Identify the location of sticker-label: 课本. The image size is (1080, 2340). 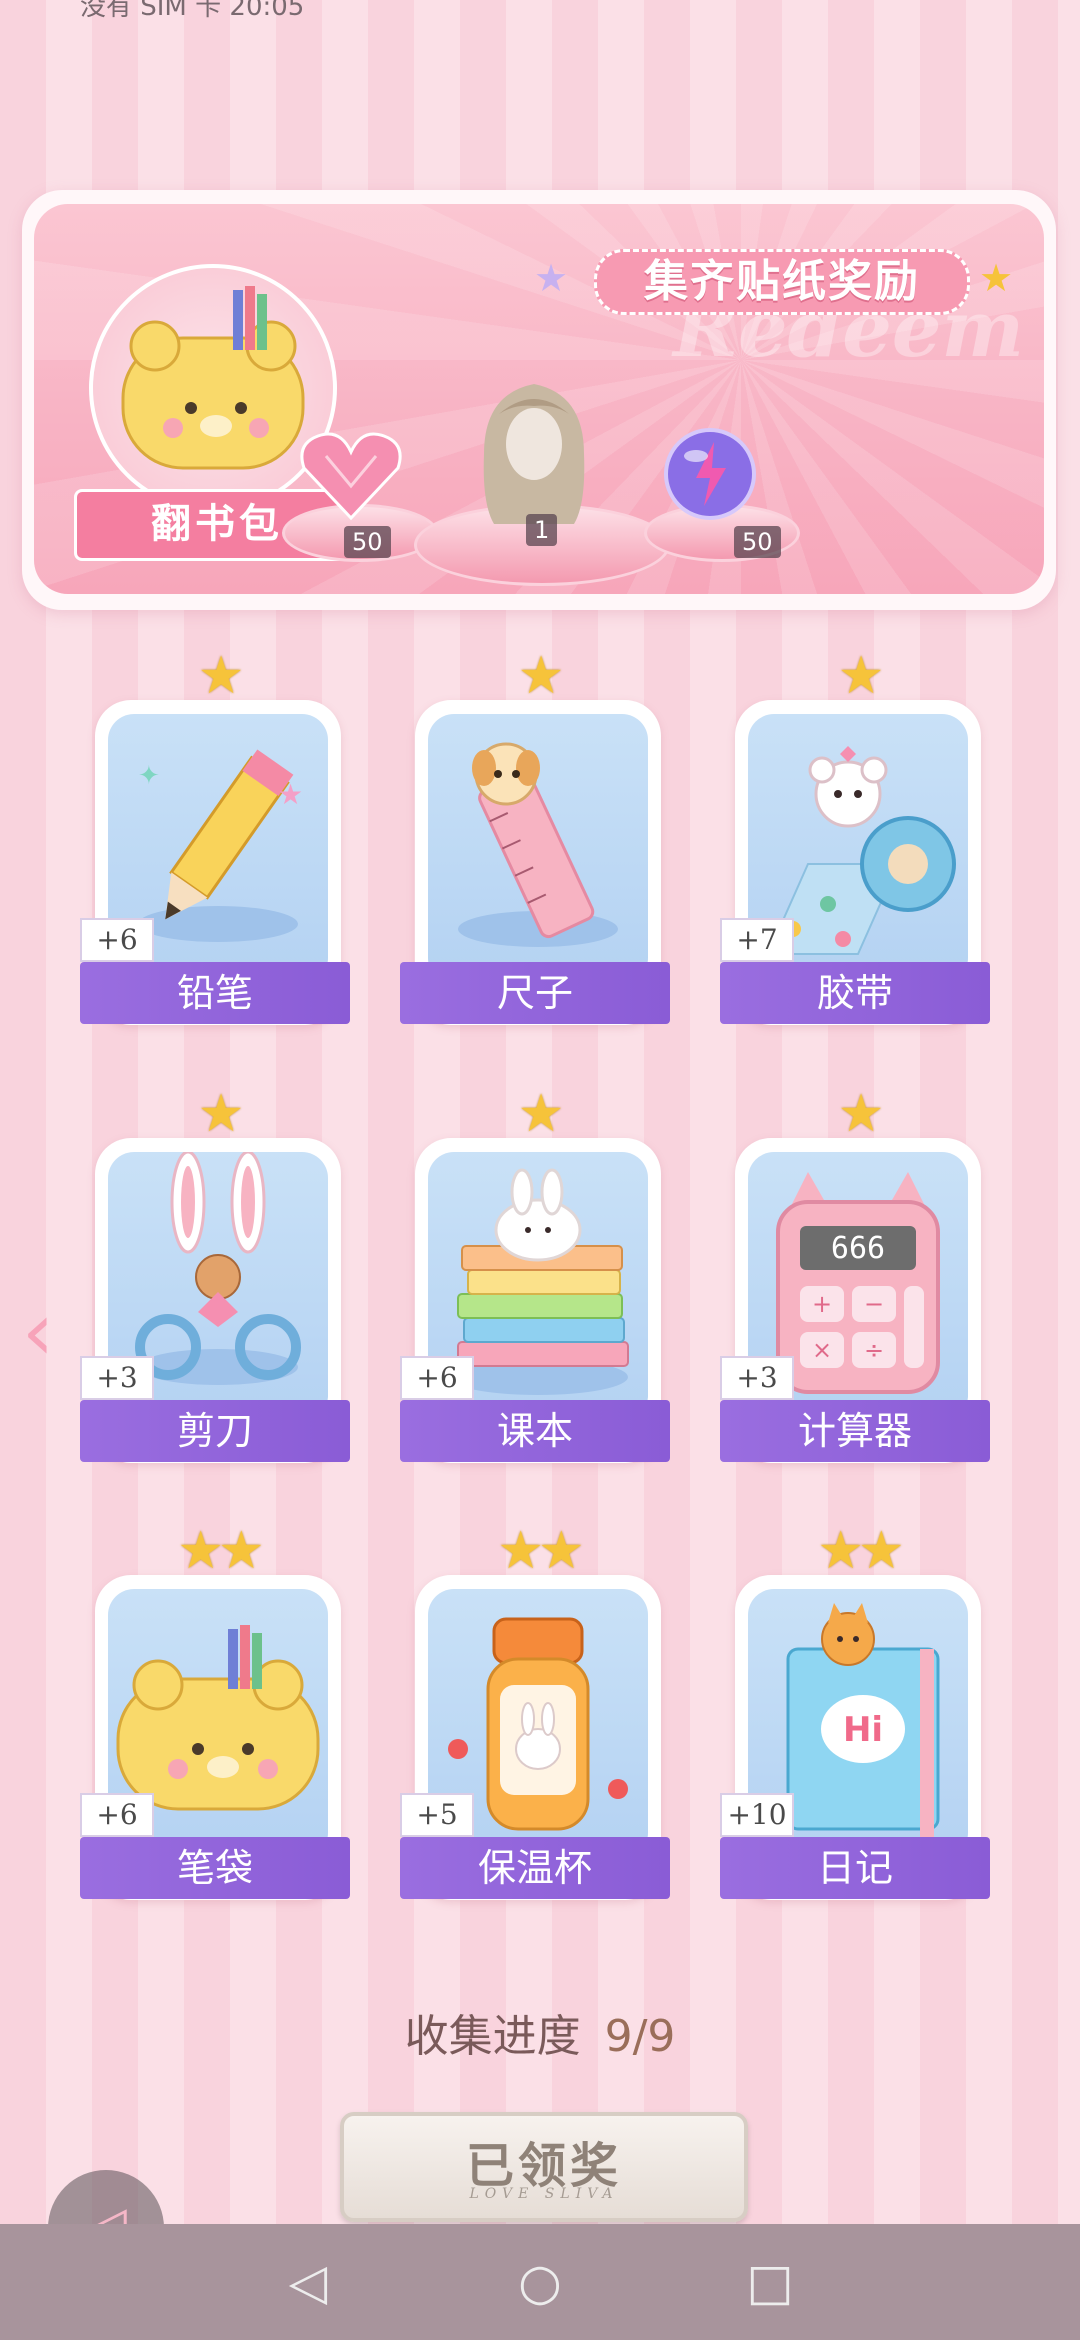
(535, 1431).